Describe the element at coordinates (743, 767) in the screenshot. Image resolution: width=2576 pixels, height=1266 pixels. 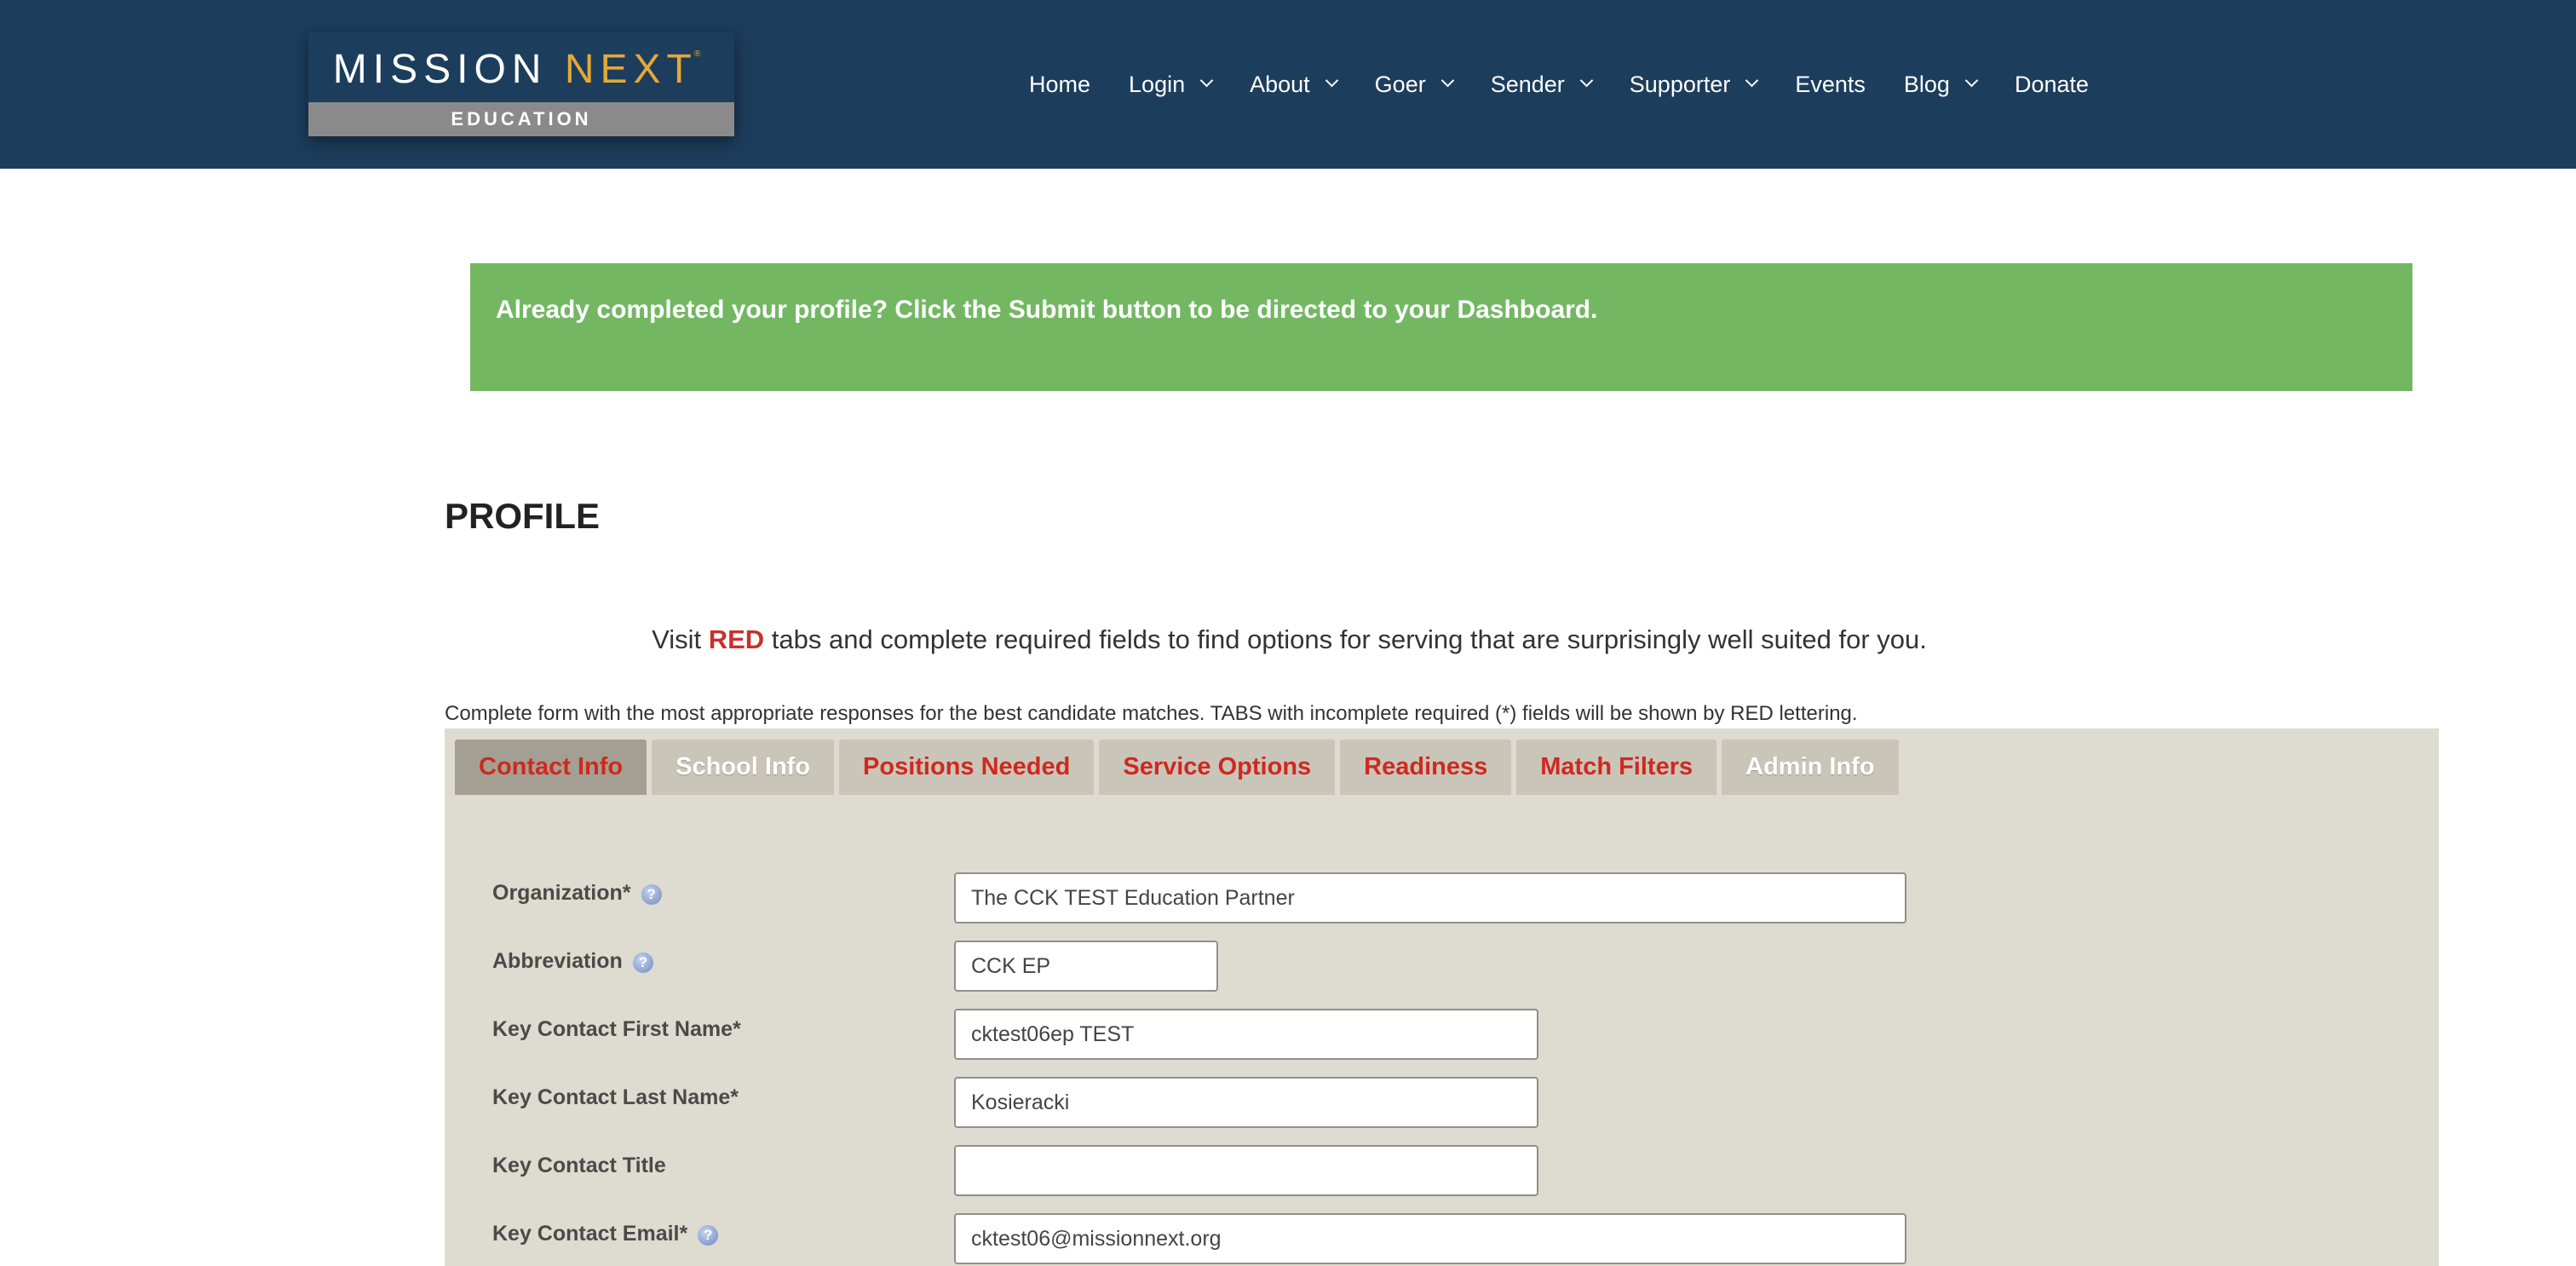
I see `tab-school-info: School Info` at that location.